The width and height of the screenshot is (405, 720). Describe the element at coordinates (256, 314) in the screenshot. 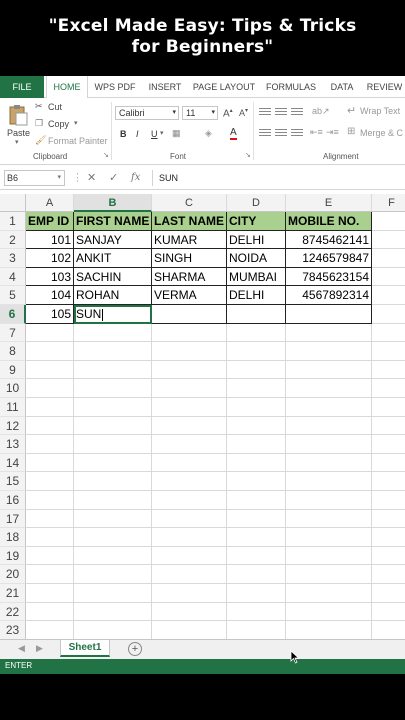

I see `cell-d6` at that location.